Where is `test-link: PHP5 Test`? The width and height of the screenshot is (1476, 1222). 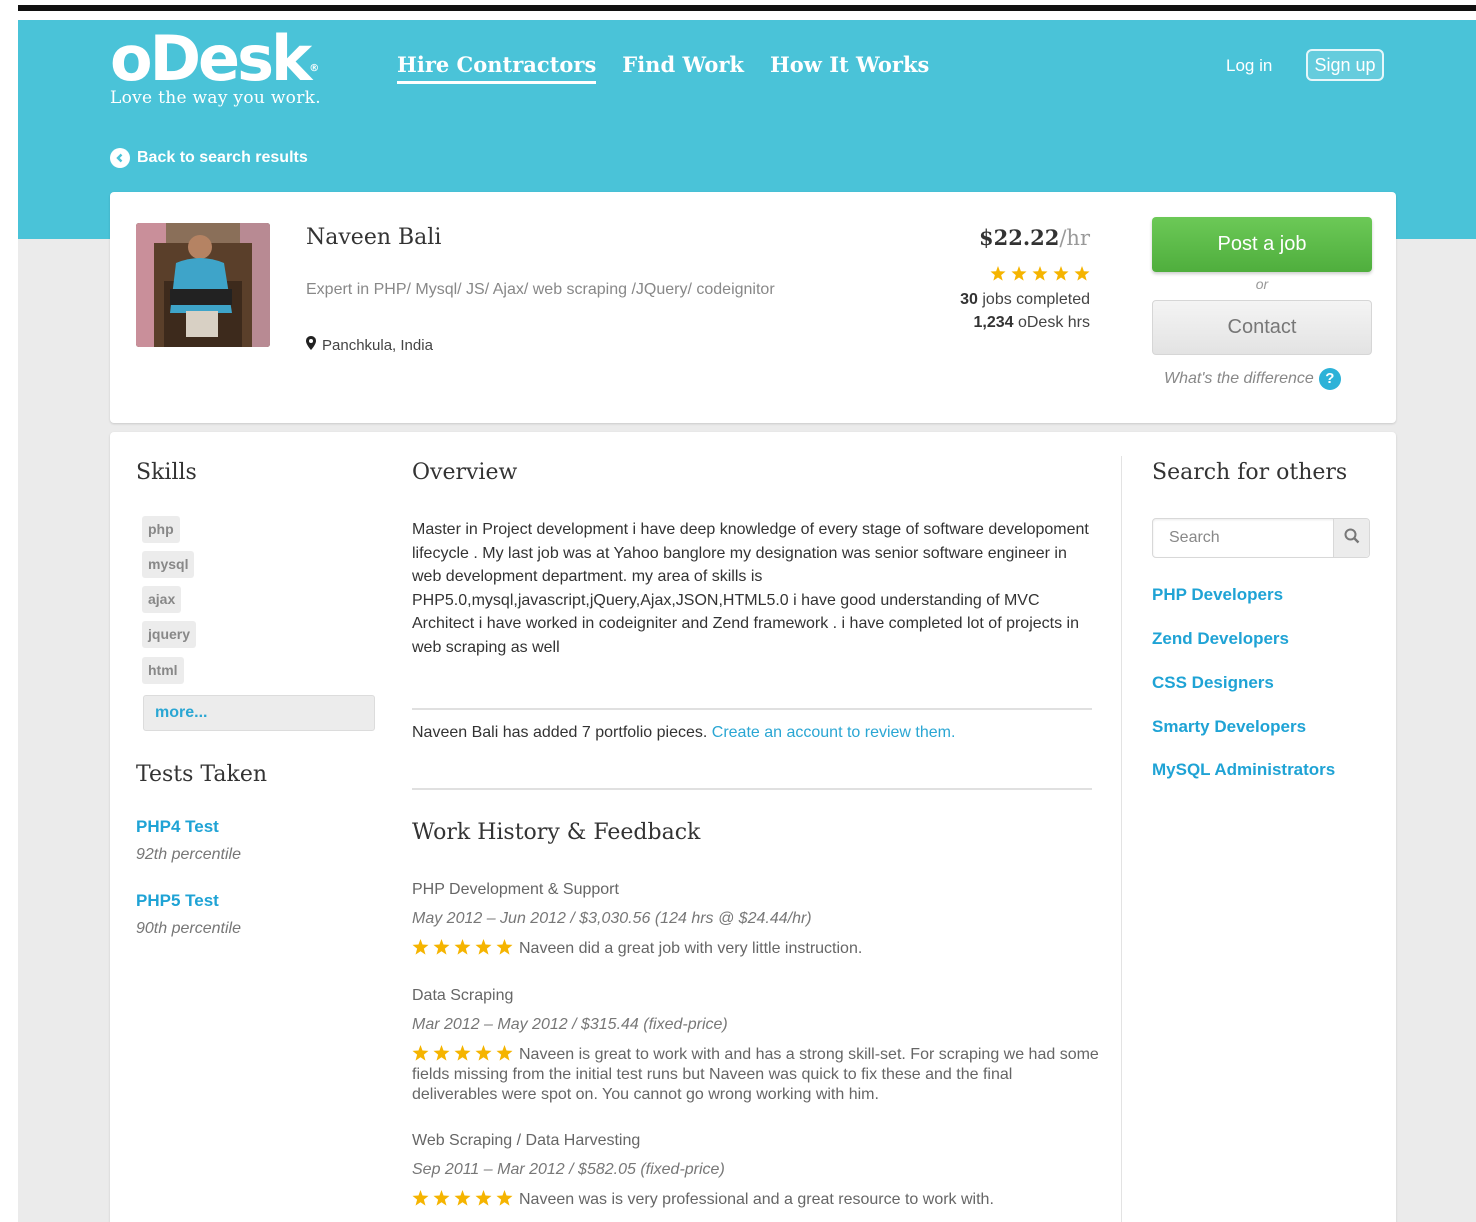
test-link: PHP5 Test is located at coordinates (177, 901).